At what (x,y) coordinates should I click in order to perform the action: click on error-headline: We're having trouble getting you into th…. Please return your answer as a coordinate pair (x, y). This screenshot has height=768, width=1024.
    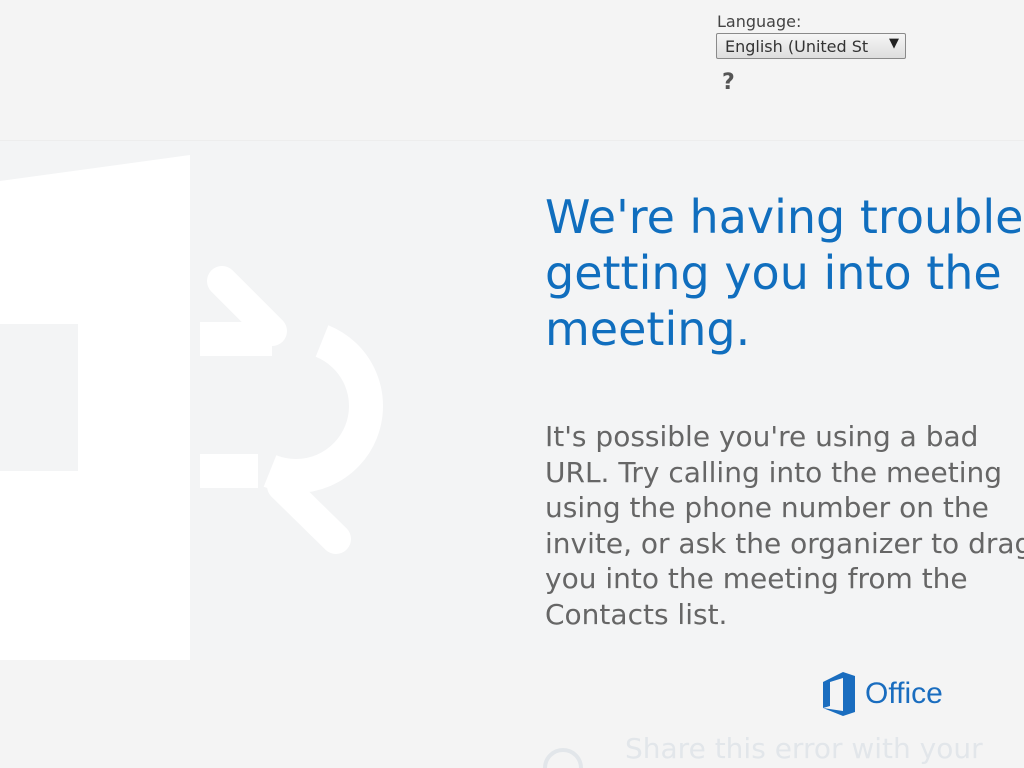
    Looking at the image, I should click on (784, 273).